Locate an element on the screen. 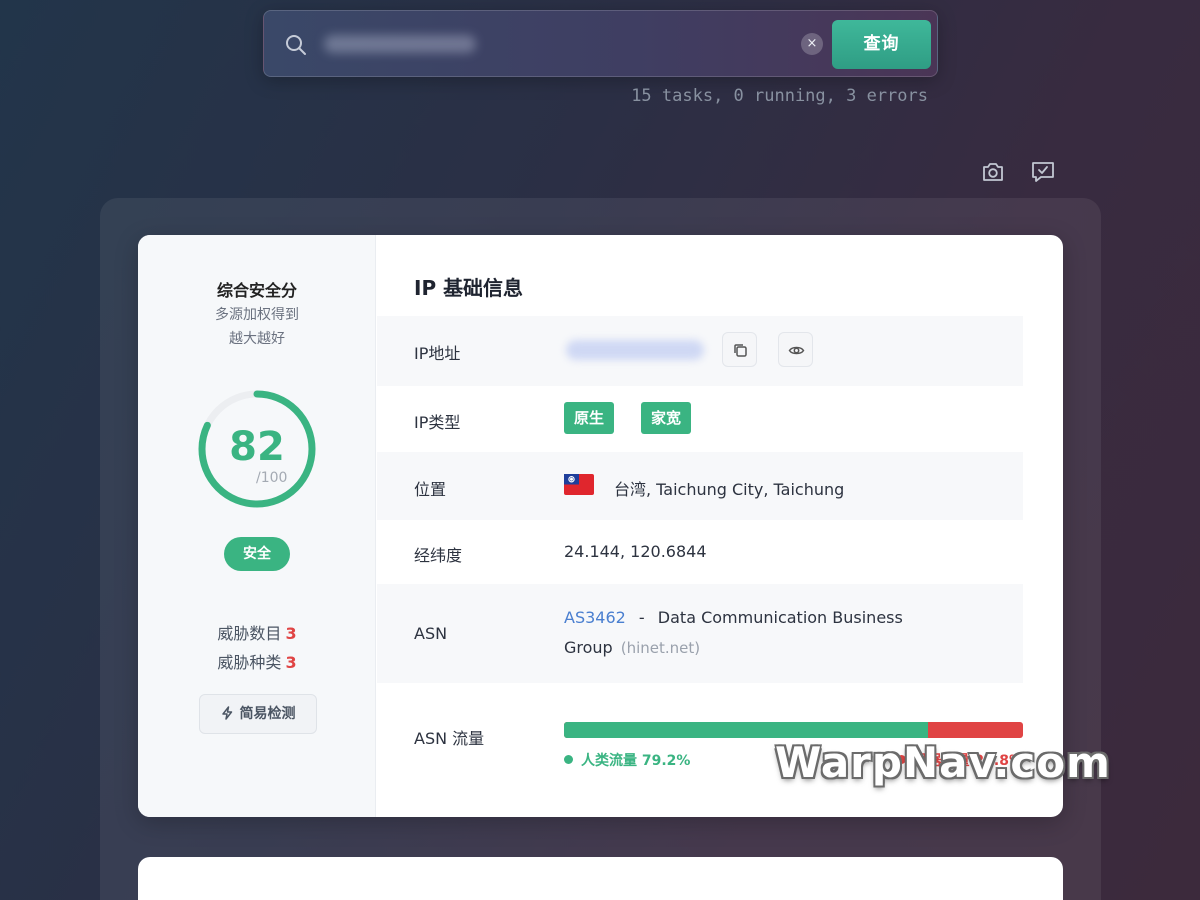  score-title: 综合安全分 is located at coordinates (256, 290).